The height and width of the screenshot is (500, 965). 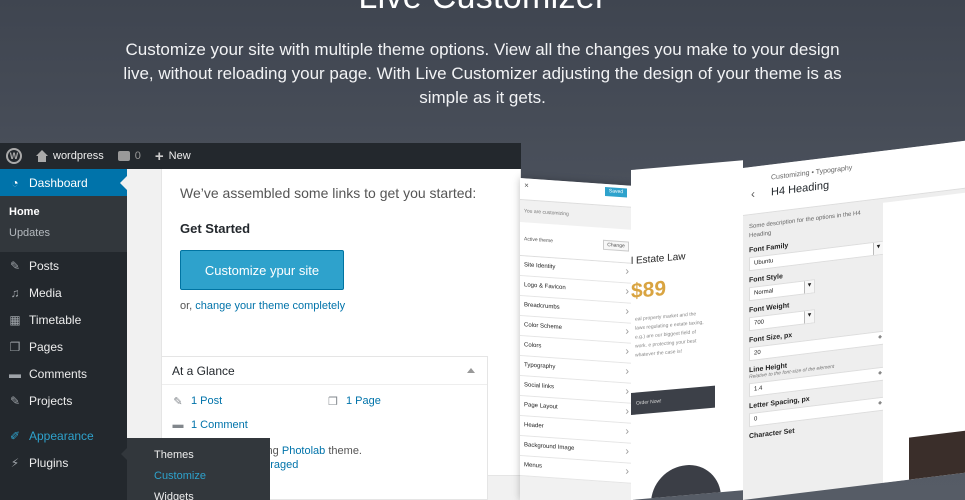 What do you see at coordinates (616, 245) in the screenshot?
I see `change-theme-button: Change` at bounding box center [616, 245].